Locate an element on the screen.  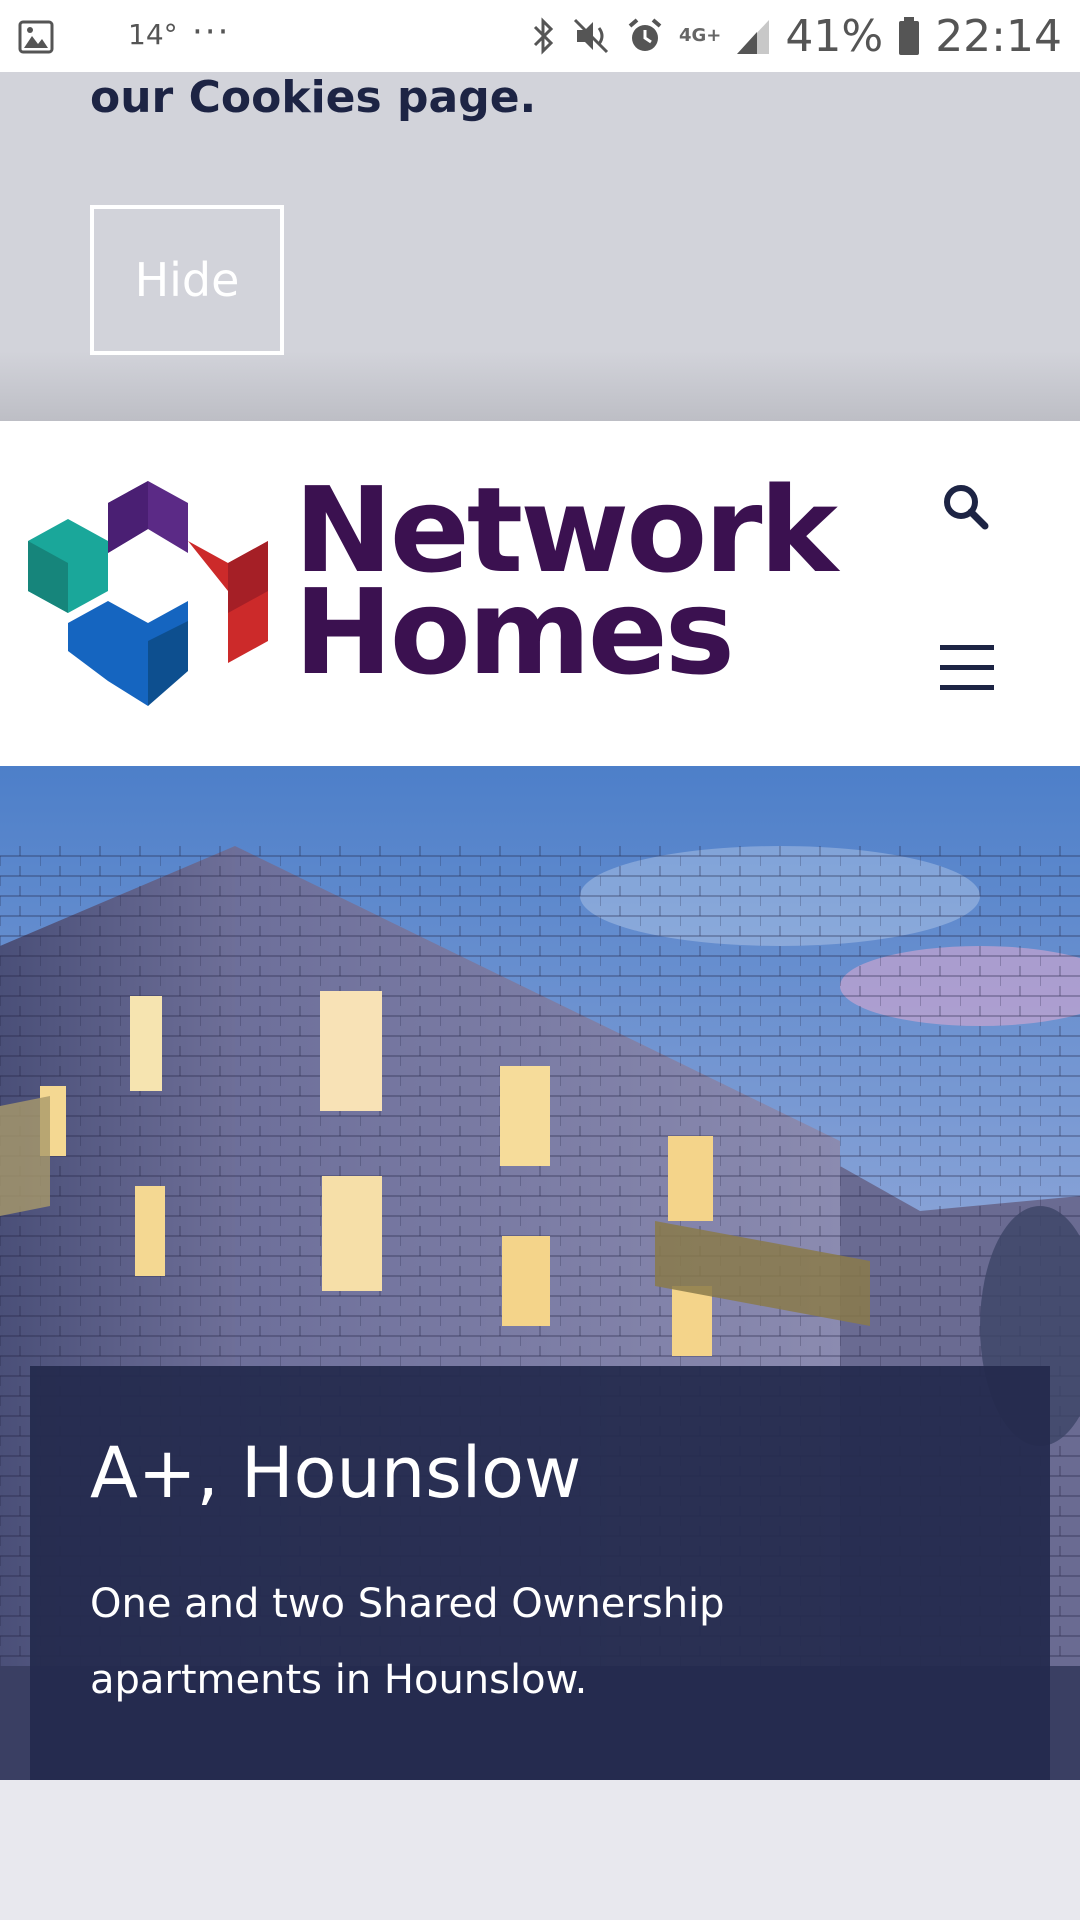
alarm-icon is located at coordinates (645, 34).